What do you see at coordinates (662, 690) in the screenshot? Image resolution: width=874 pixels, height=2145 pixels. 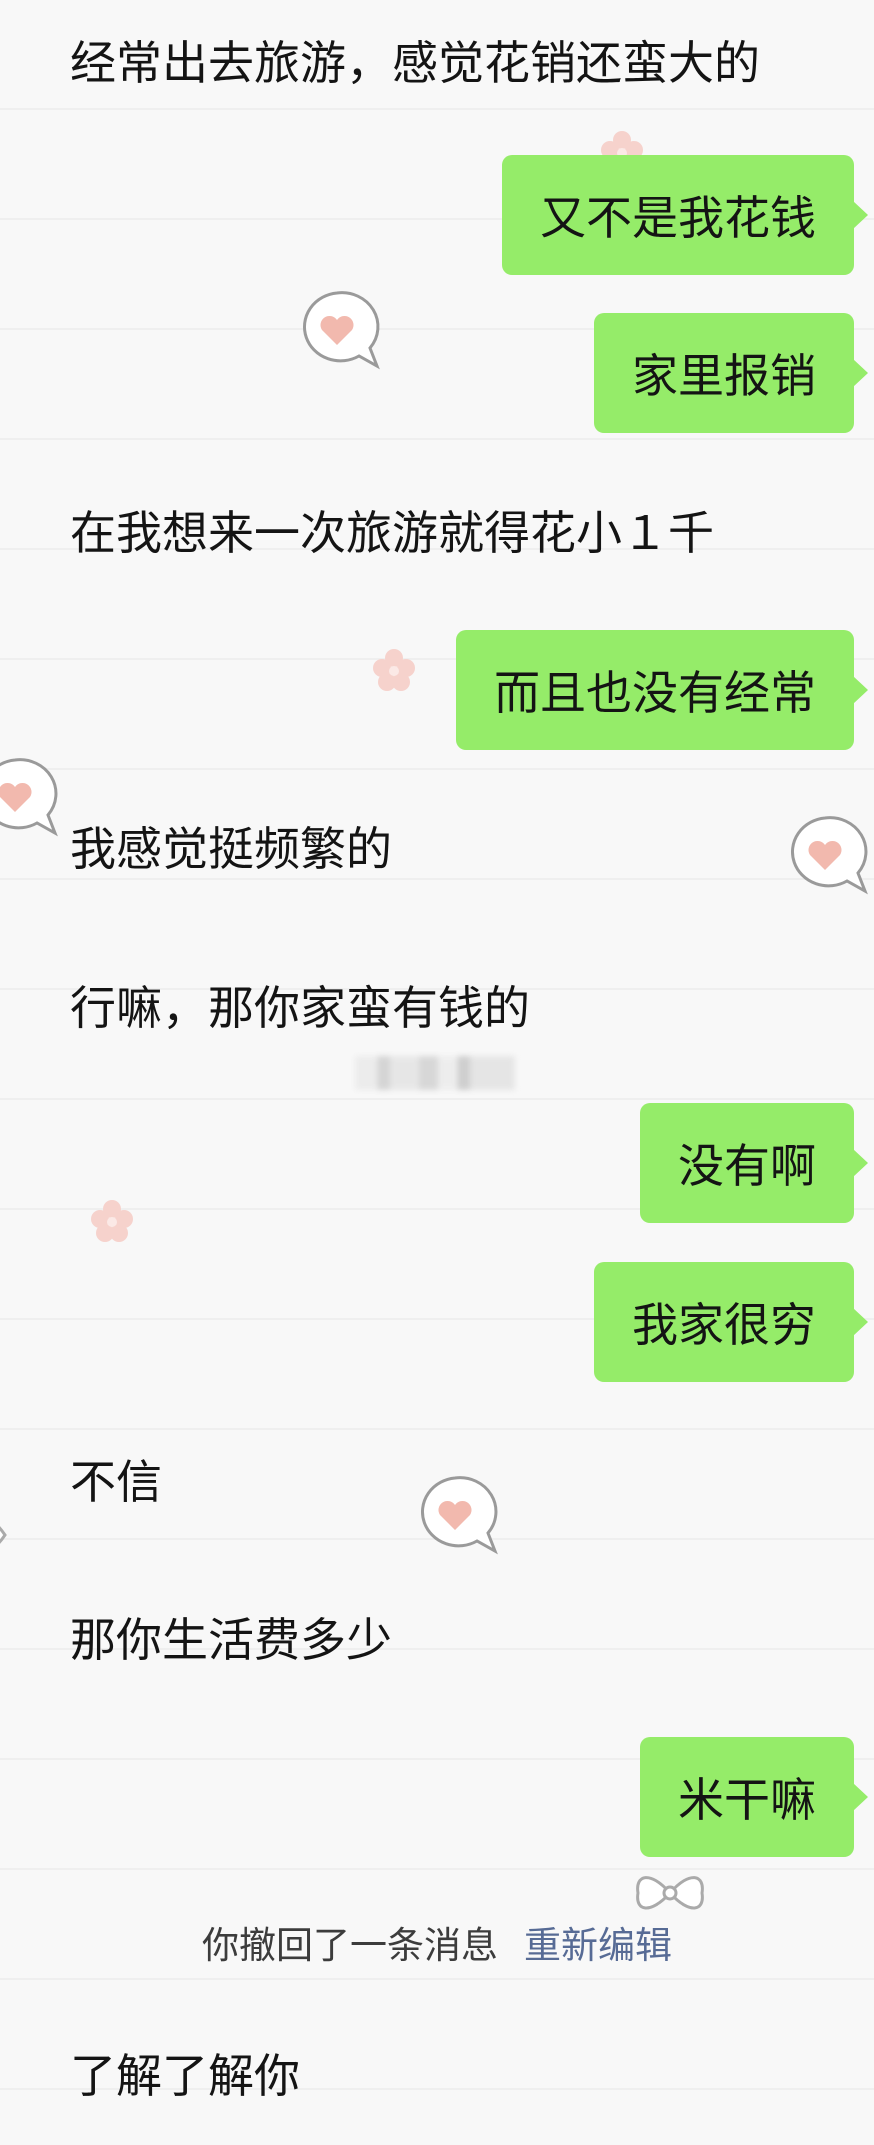 I see `outgoing-message-bubble: 而且也没有经常` at bounding box center [662, 690].